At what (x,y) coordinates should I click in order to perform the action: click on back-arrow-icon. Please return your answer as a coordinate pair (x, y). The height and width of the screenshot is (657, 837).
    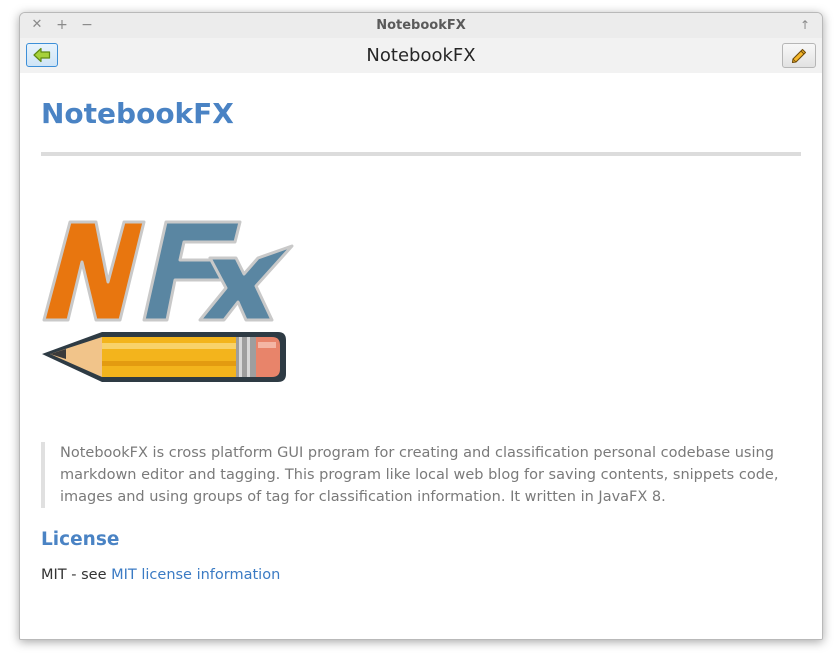
    Looking at the image, I should click on (42, 55).